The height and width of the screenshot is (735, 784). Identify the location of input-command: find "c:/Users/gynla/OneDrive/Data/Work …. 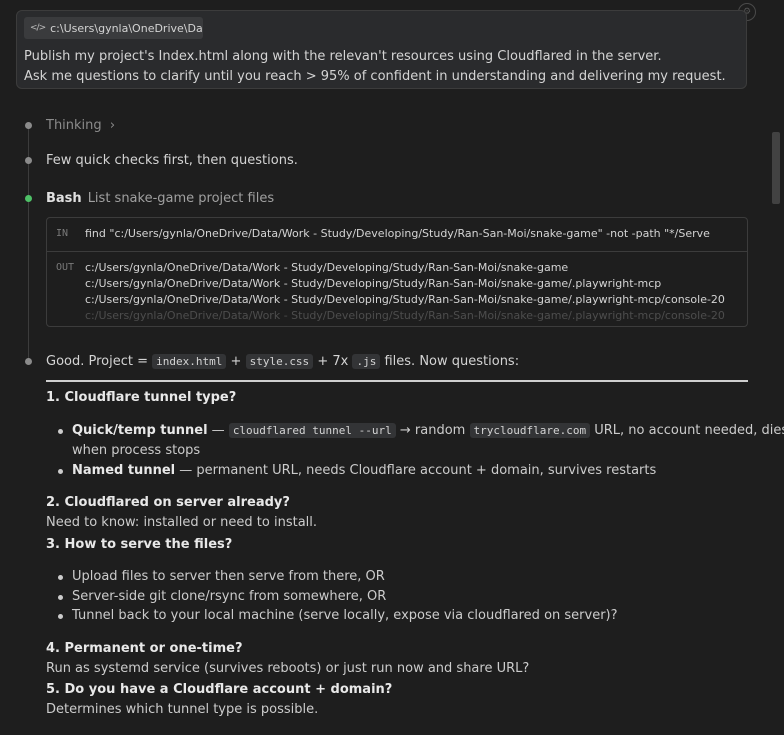
(397, 233).